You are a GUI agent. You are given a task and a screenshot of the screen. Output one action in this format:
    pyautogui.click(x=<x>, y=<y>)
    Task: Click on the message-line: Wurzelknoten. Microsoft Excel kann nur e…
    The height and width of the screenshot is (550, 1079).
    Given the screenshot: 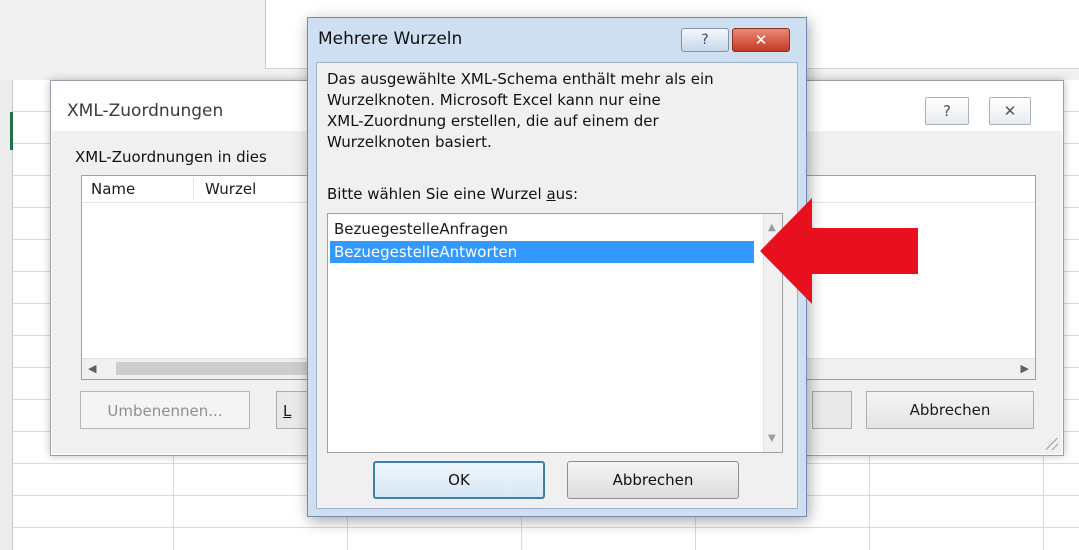 What is the action you would take?
    pyautogui.click(x=494, y=100)
    